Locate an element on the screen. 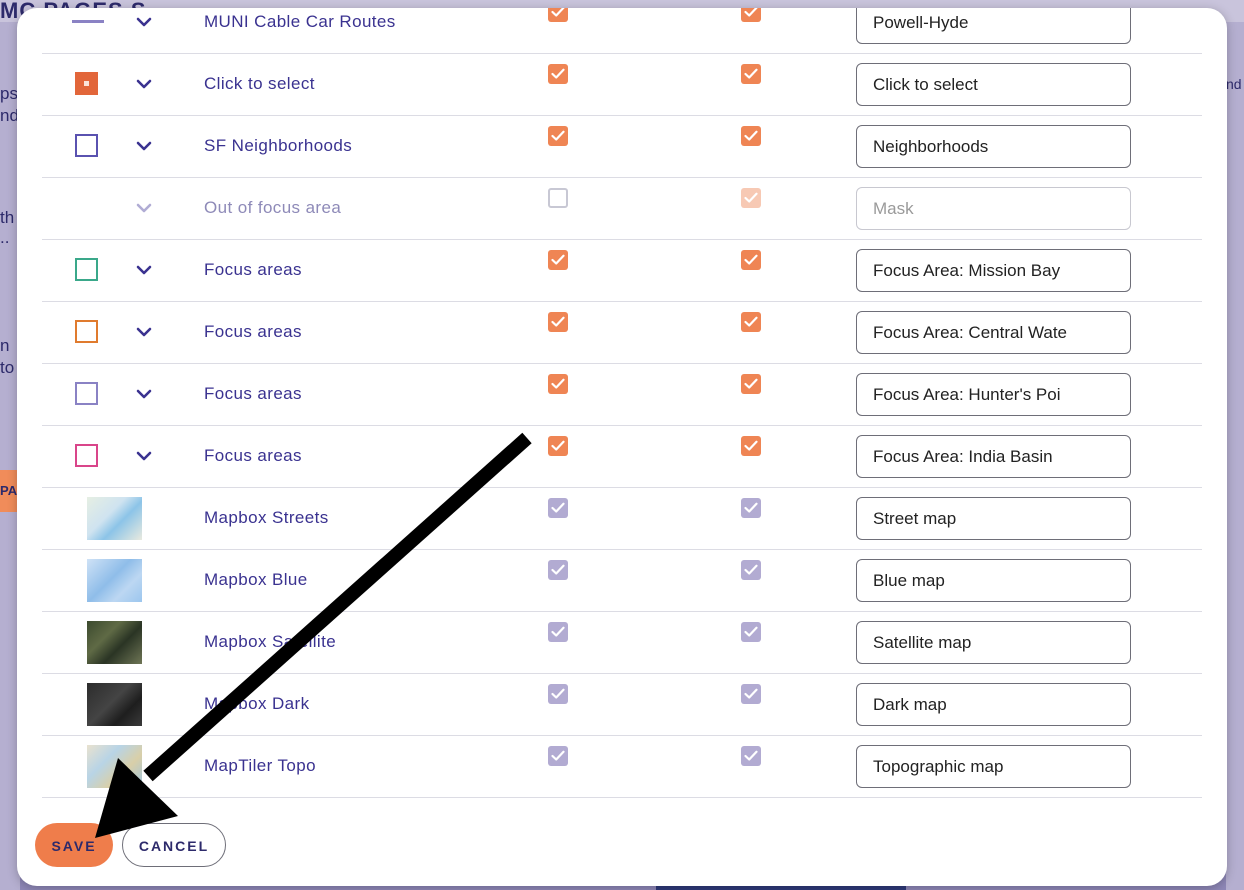  layer-label-input: Street map is located at coordinates (993, 518).